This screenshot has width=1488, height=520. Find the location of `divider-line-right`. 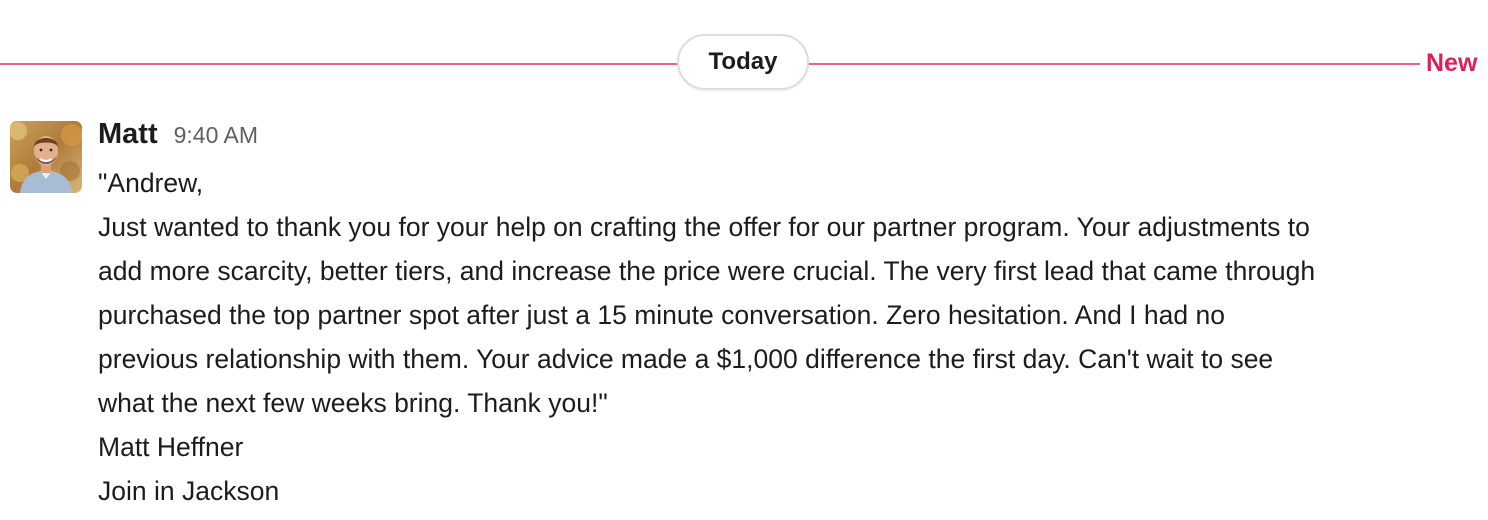

divider-line-right is located at coordinates (1114, 64).